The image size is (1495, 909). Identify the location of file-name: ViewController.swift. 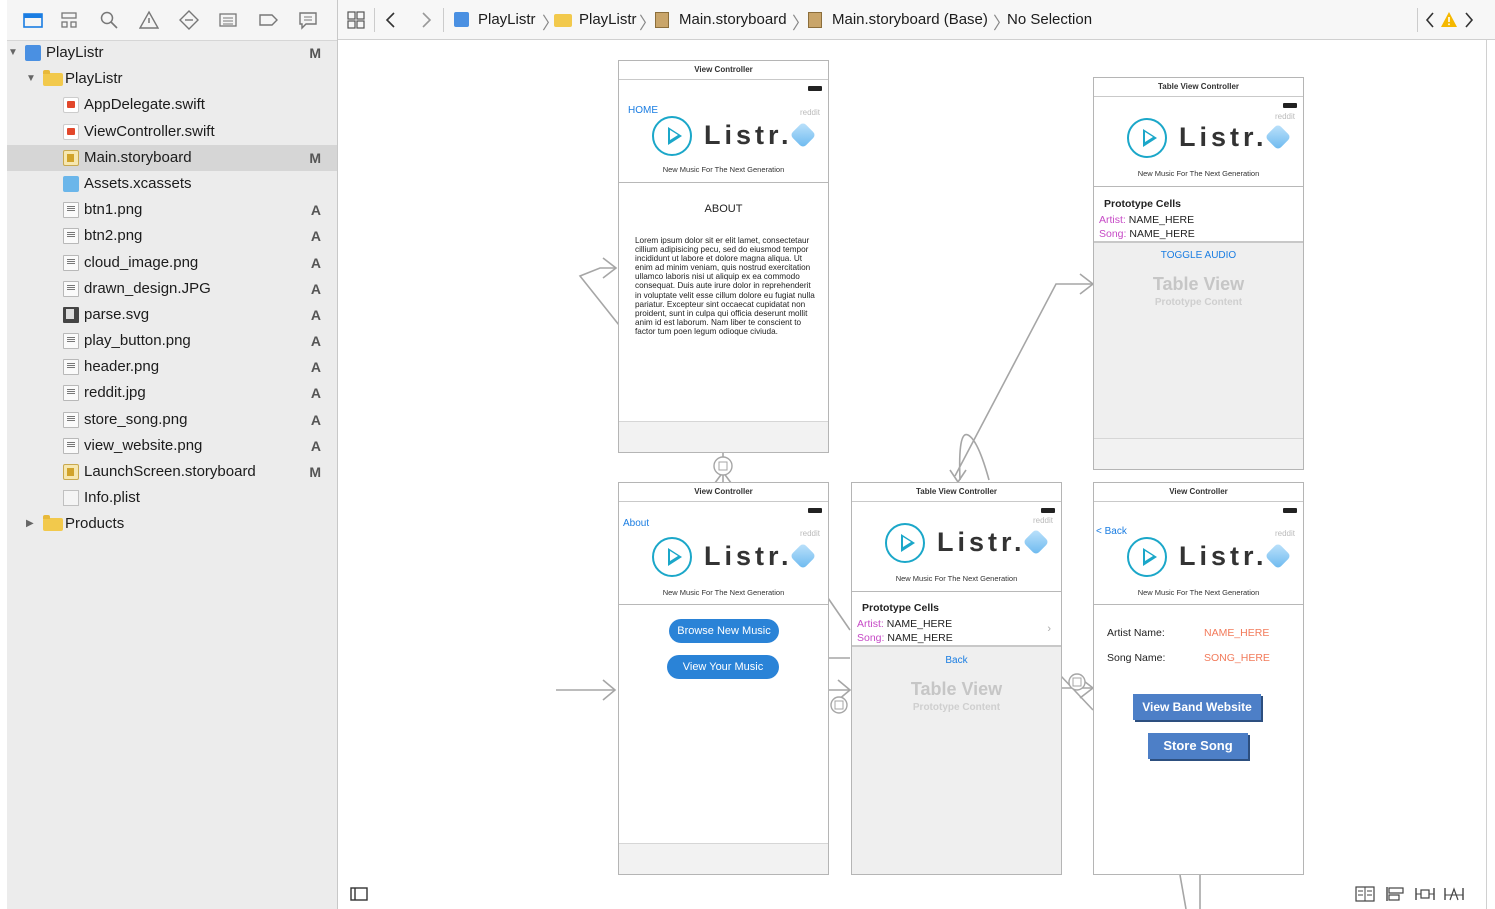
(149, 131).